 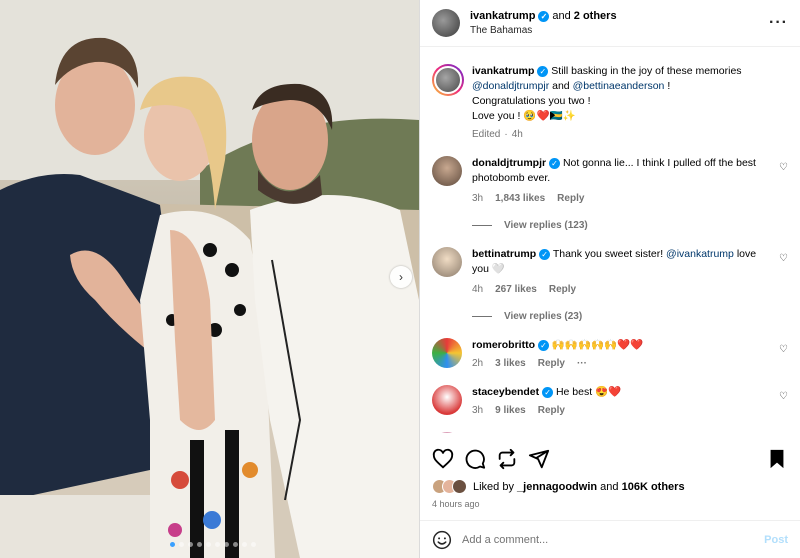 I want to click on comment-text: 🙌🙌🙌🙌🙌❤️❤️, so click(x=597, y=345).